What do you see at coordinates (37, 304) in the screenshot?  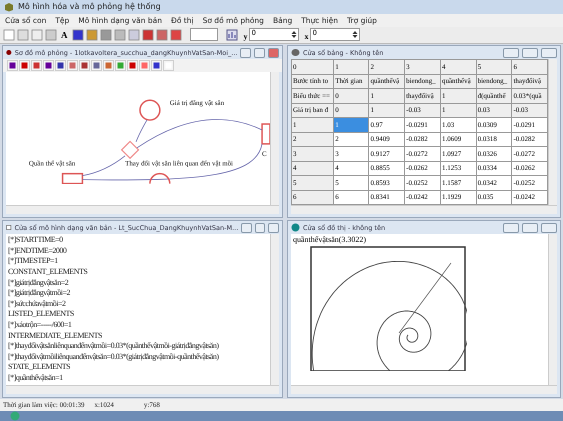 I see `code-line: [*]sứcchứavậtmồi=2` at bounding box center [37, 304].